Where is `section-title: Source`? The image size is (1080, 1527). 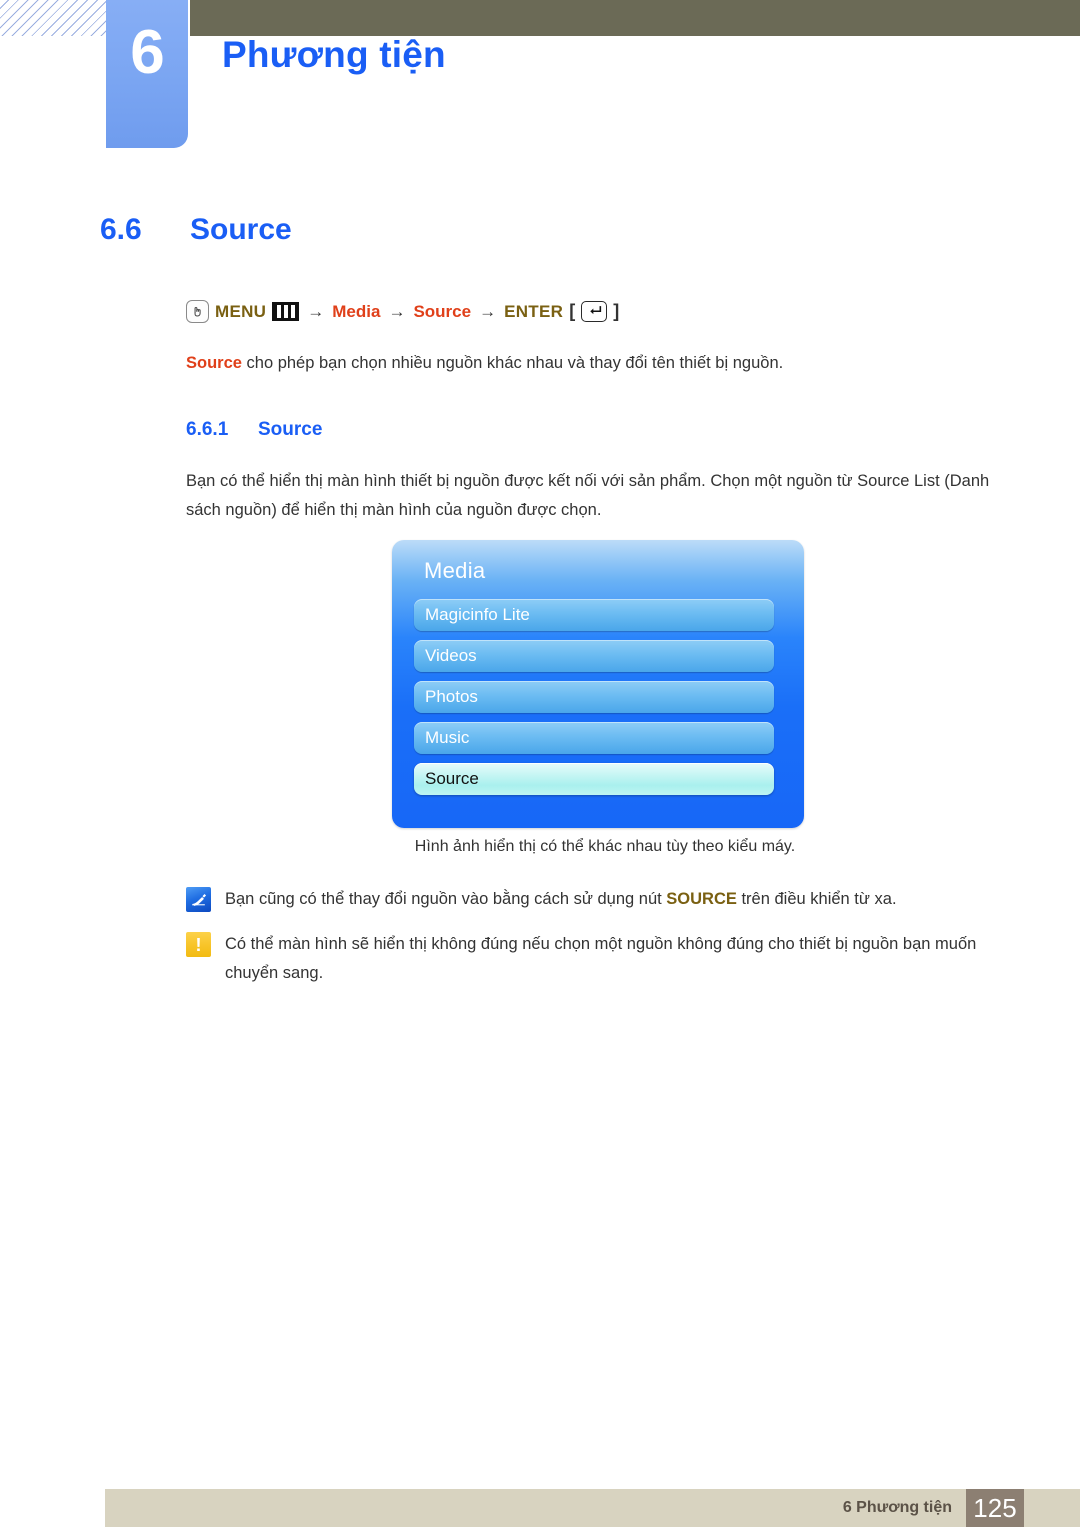
section-title: Source is located at coordinates (241, 229).